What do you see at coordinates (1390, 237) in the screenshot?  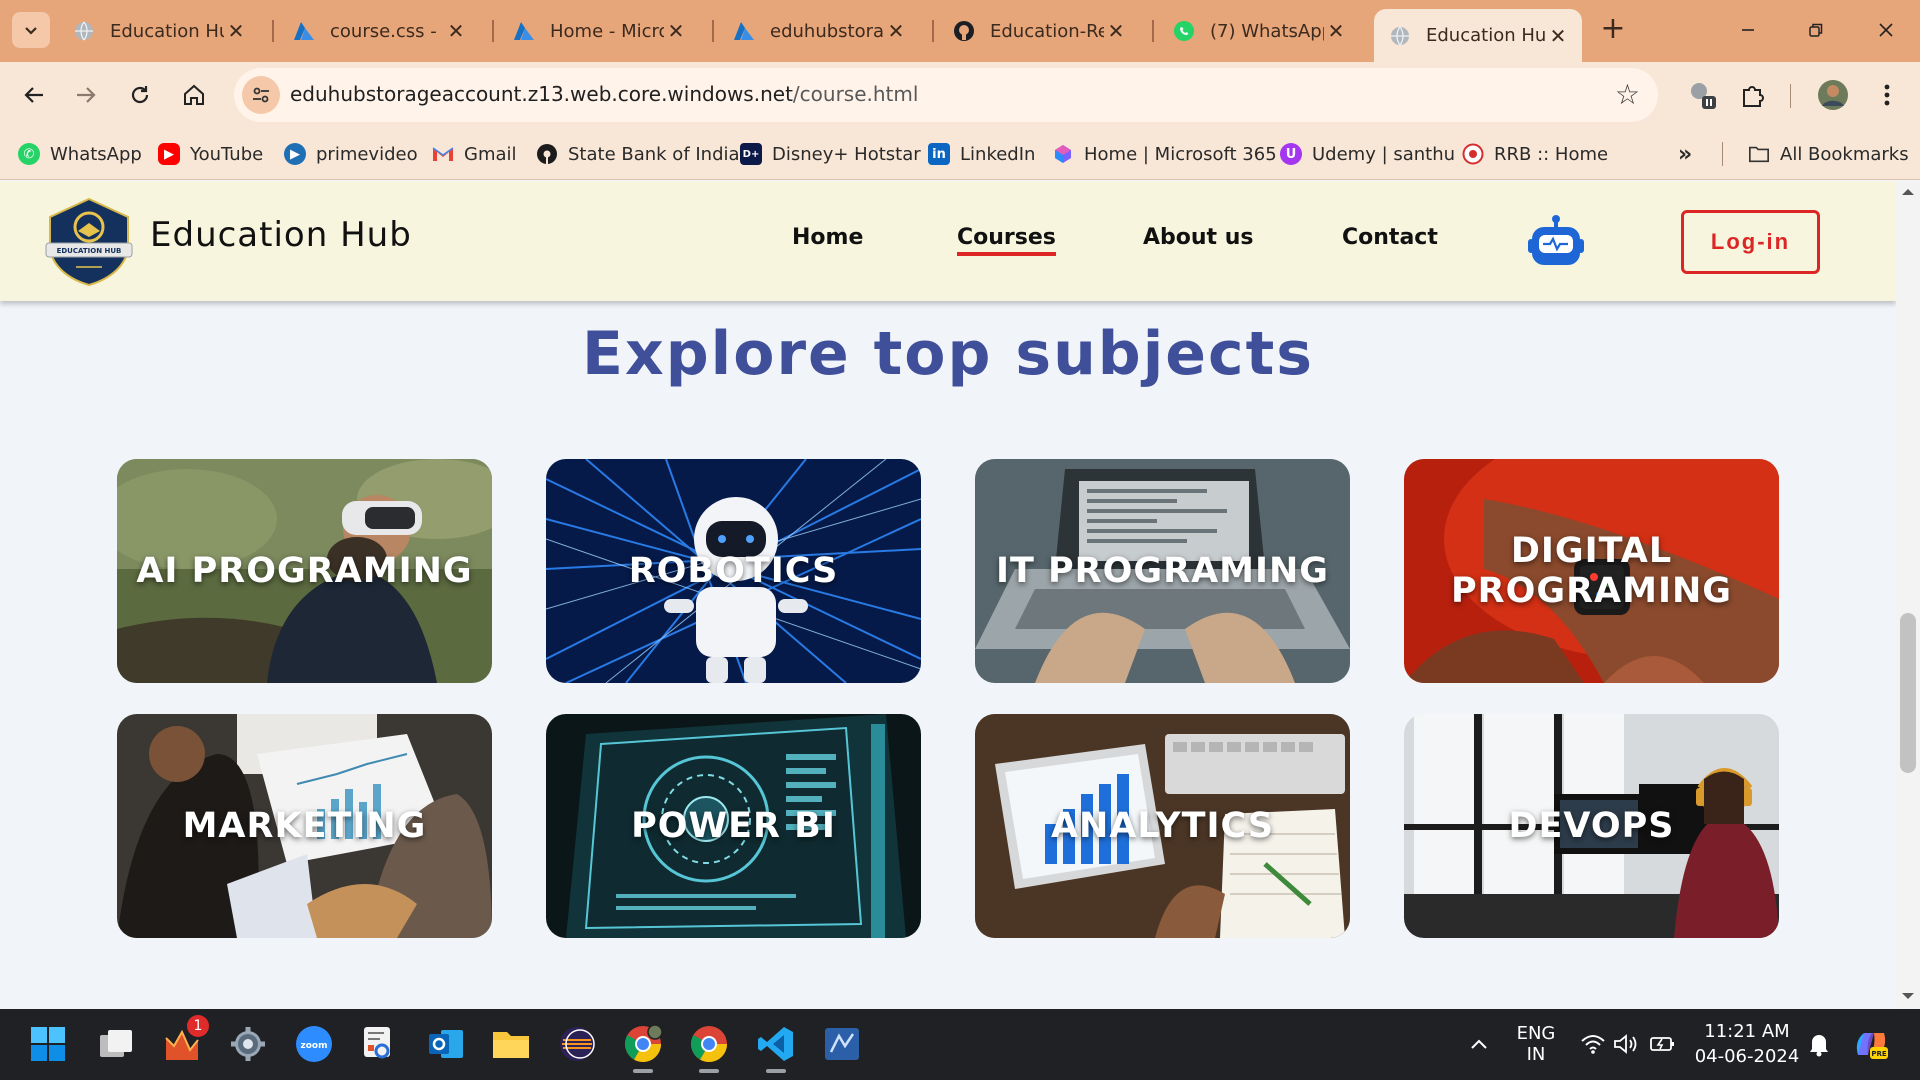 I see `nav-contact: Contact` at bounding box center [1390, 237].